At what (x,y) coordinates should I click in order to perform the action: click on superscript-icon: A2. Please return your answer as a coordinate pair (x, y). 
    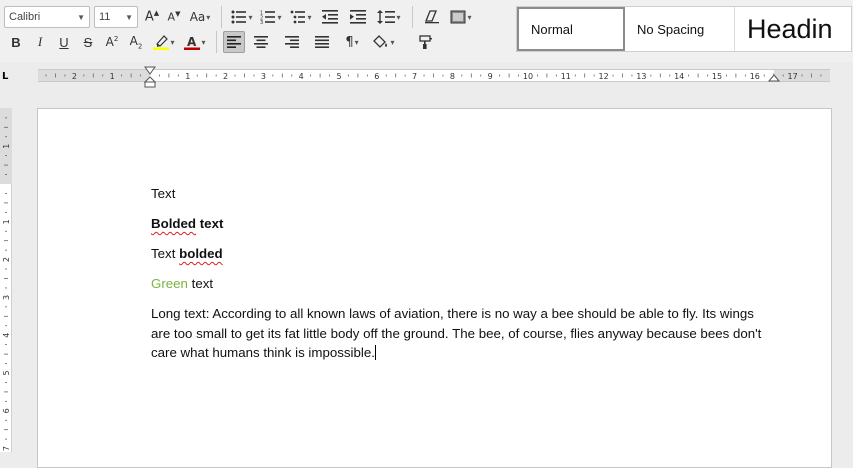
    Looking at the image, I should click on (112, 42).